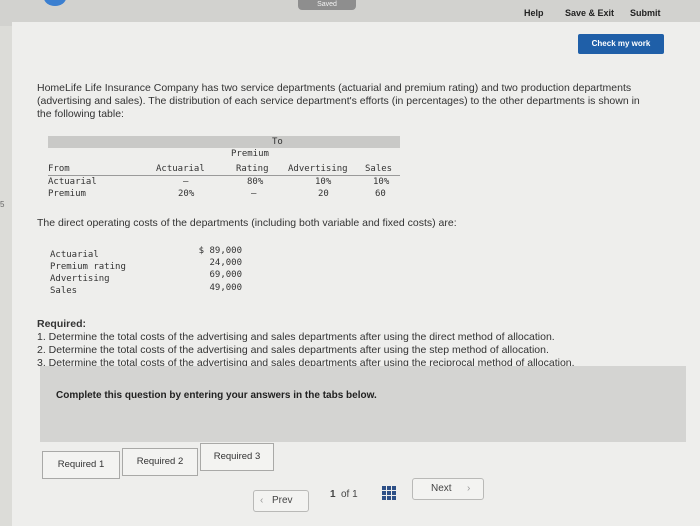 The width and height of the screenshot is (700, 526). I want to click on next-label: Next, so click(441, 488).